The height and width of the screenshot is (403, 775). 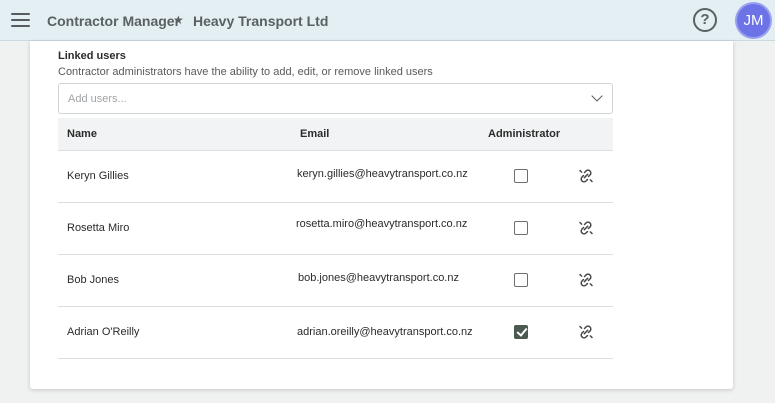 What do you see at coordinates (20, 20) in the screenshot?
I see `hamburger-menu-icon` at bounding box center [20, 20].